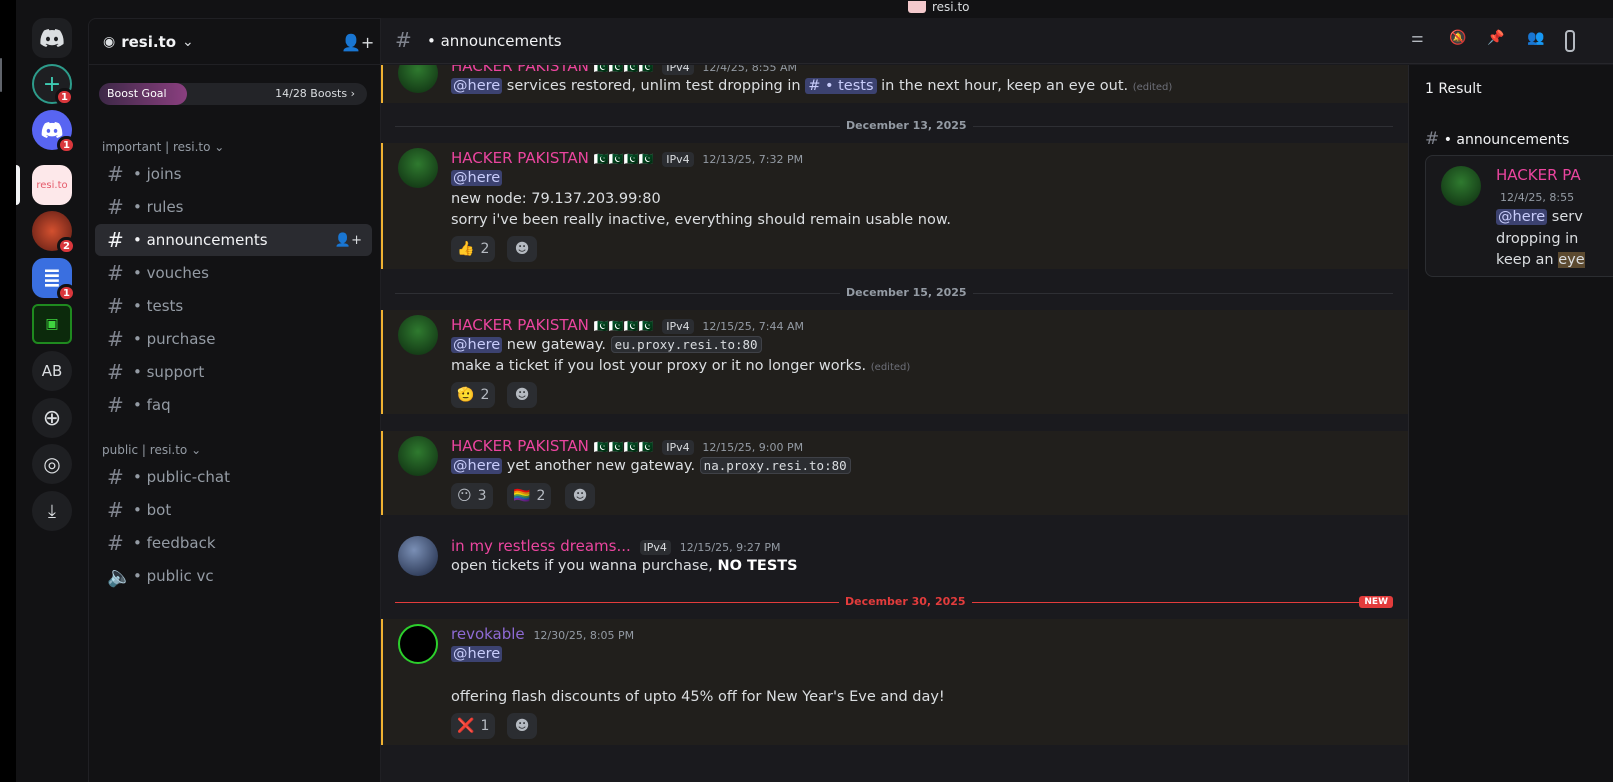 Image resolution: width=1613 pixels, height=782 pixels. What do you see at coordinates (52, 324) in the screenshot?
I see `server-item-6: ▣` at bounding box center [52, 324].